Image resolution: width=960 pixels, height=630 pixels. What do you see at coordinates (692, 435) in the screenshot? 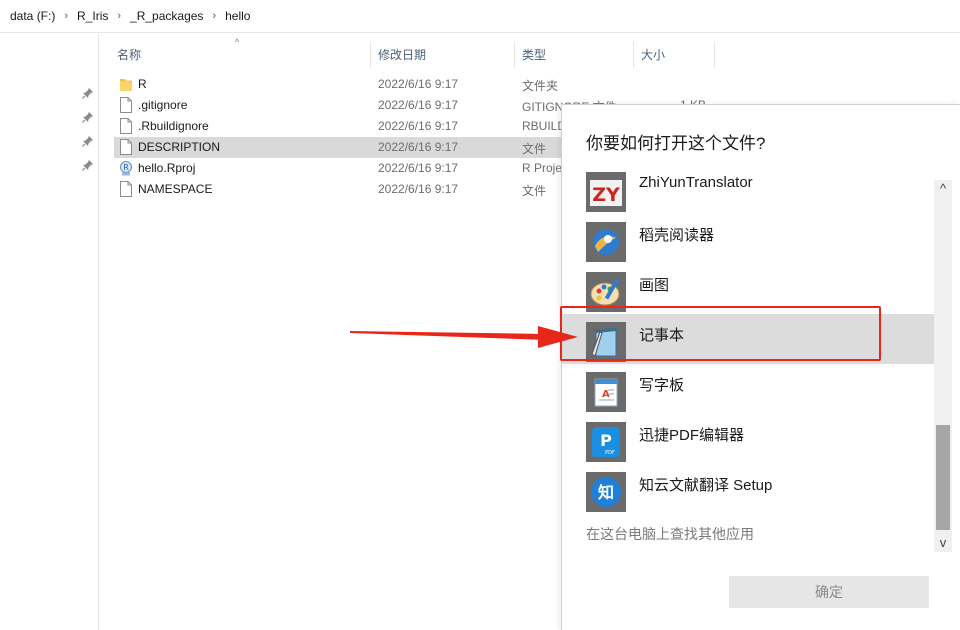
I see `app-name: 迅捷PDF编辑器` at bounding box center [692, 435].